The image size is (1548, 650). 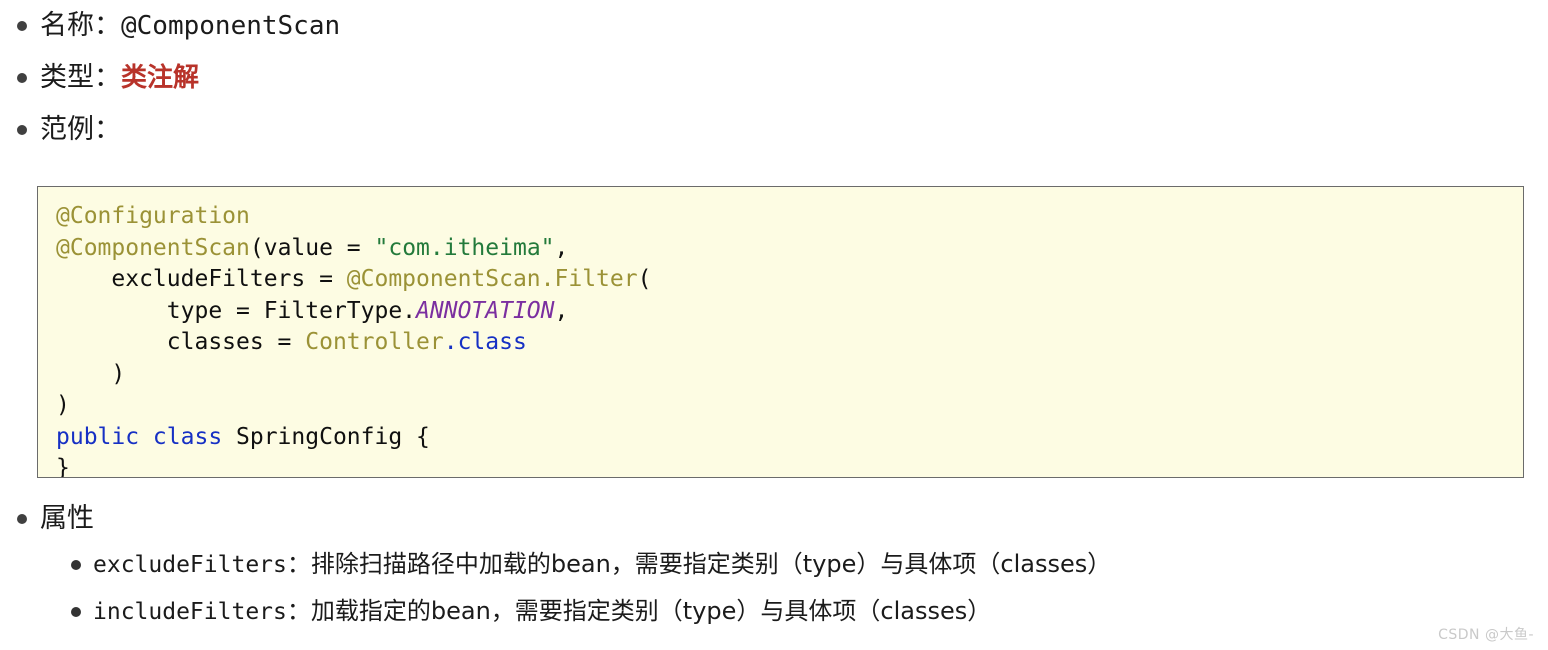 I want to click on code-token: type = FilterType., so click(x=236, y=310).